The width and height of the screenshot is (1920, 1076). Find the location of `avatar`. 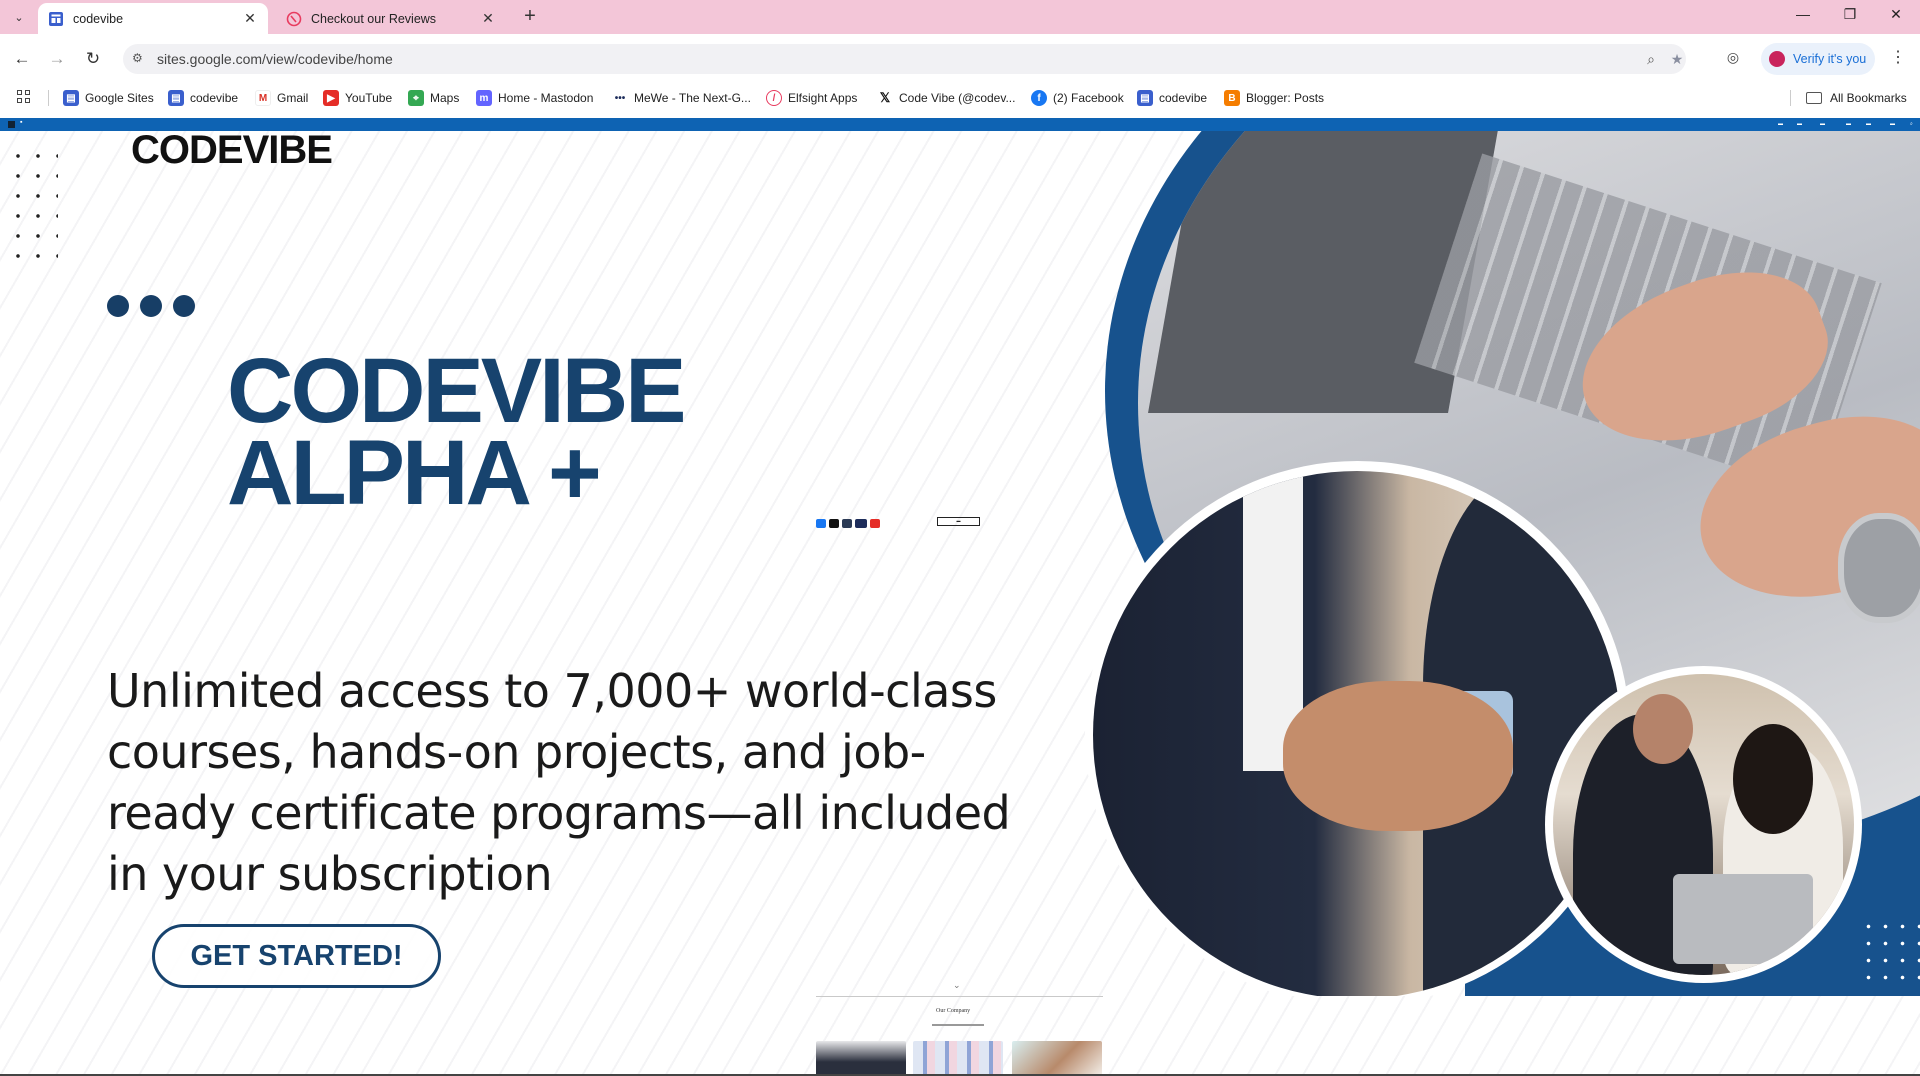

avatar is located at coordinates (1777, 59).